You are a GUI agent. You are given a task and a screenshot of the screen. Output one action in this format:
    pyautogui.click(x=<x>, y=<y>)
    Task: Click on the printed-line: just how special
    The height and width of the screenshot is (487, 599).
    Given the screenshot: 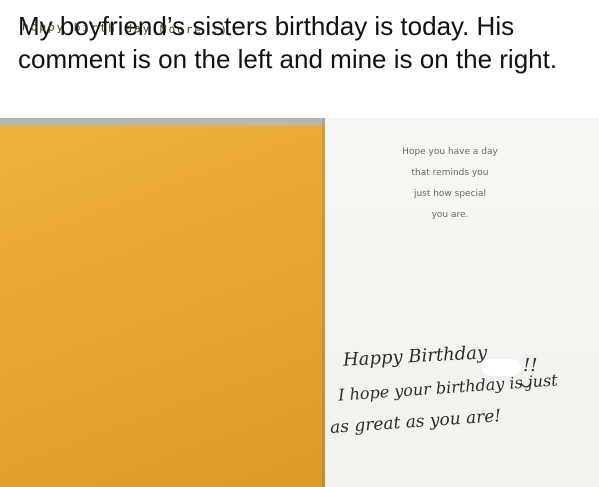 What is the action you would take?
    pyautogui.click(x=450, y=194)
    